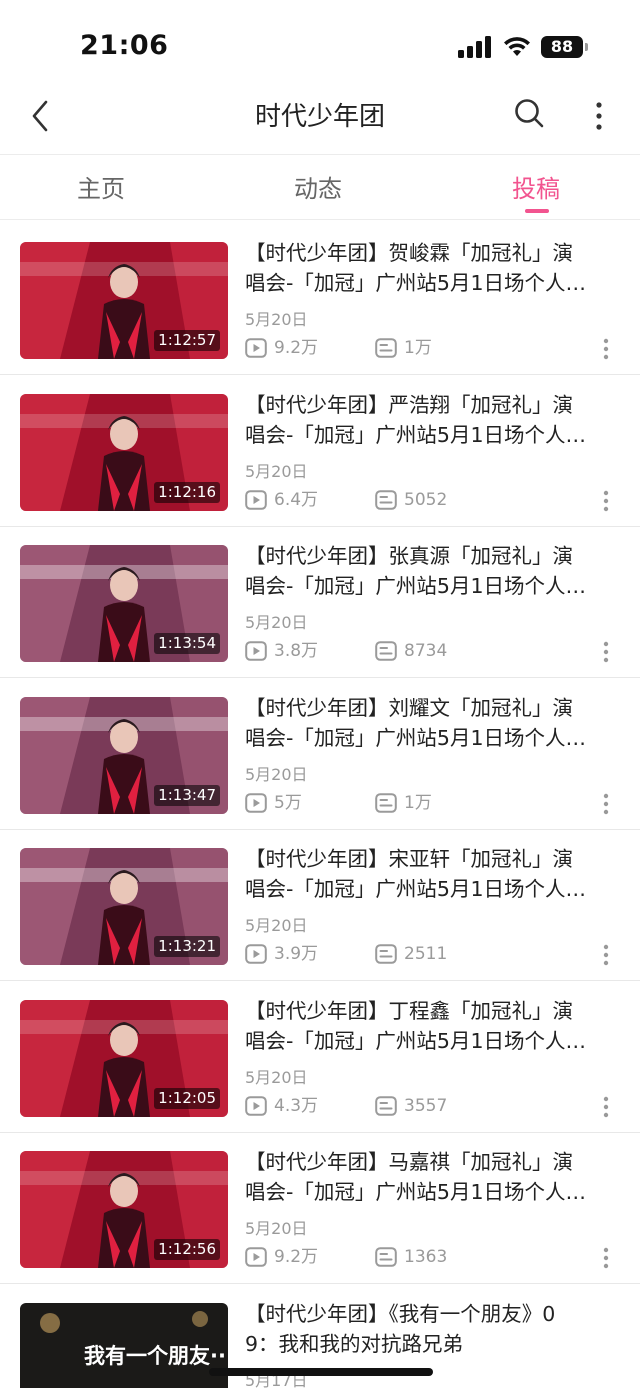 Image resolution: width=640 pixels, height=1388 pixels. Describe the element at coordinates (409, 253) in the screenshot. I see `video-title-line1: 【时代少年团】贺峻霖「加冠礼」演` at that location.